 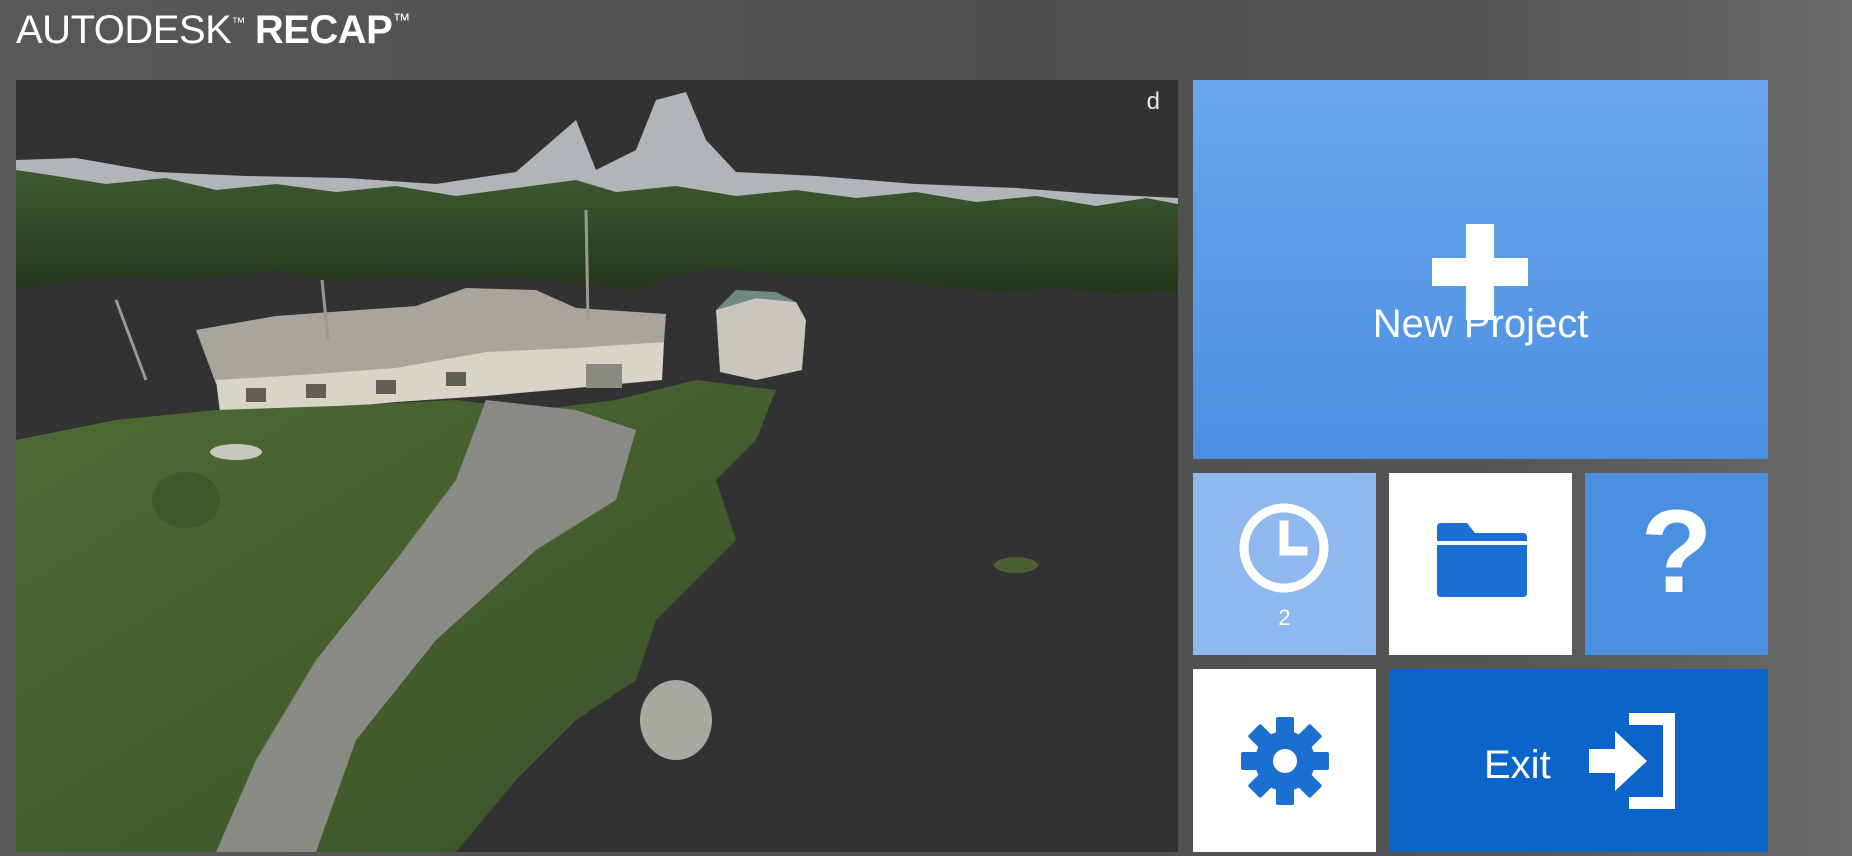 I want to click on exit-door-icon, so click(x=1632, y=761).